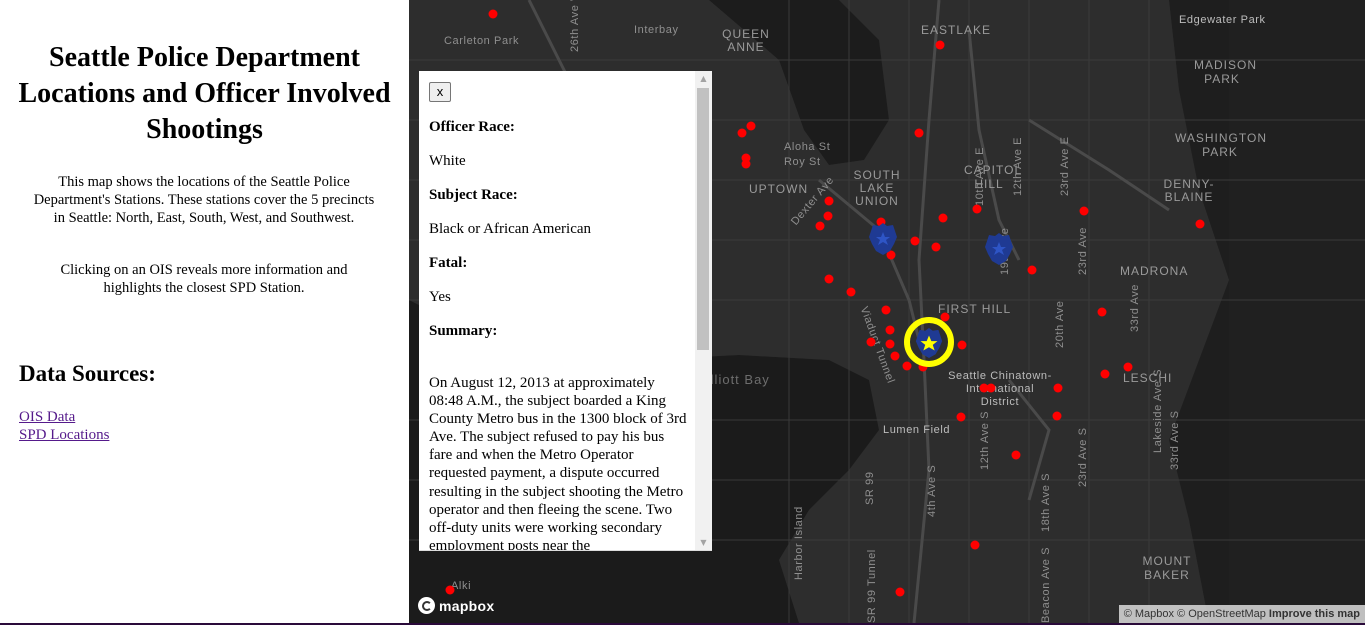 Image resolution: width=1365 pixels, height=625 pixels. I want to click on improve-map-link: Improve this map, so click(1314, 614).